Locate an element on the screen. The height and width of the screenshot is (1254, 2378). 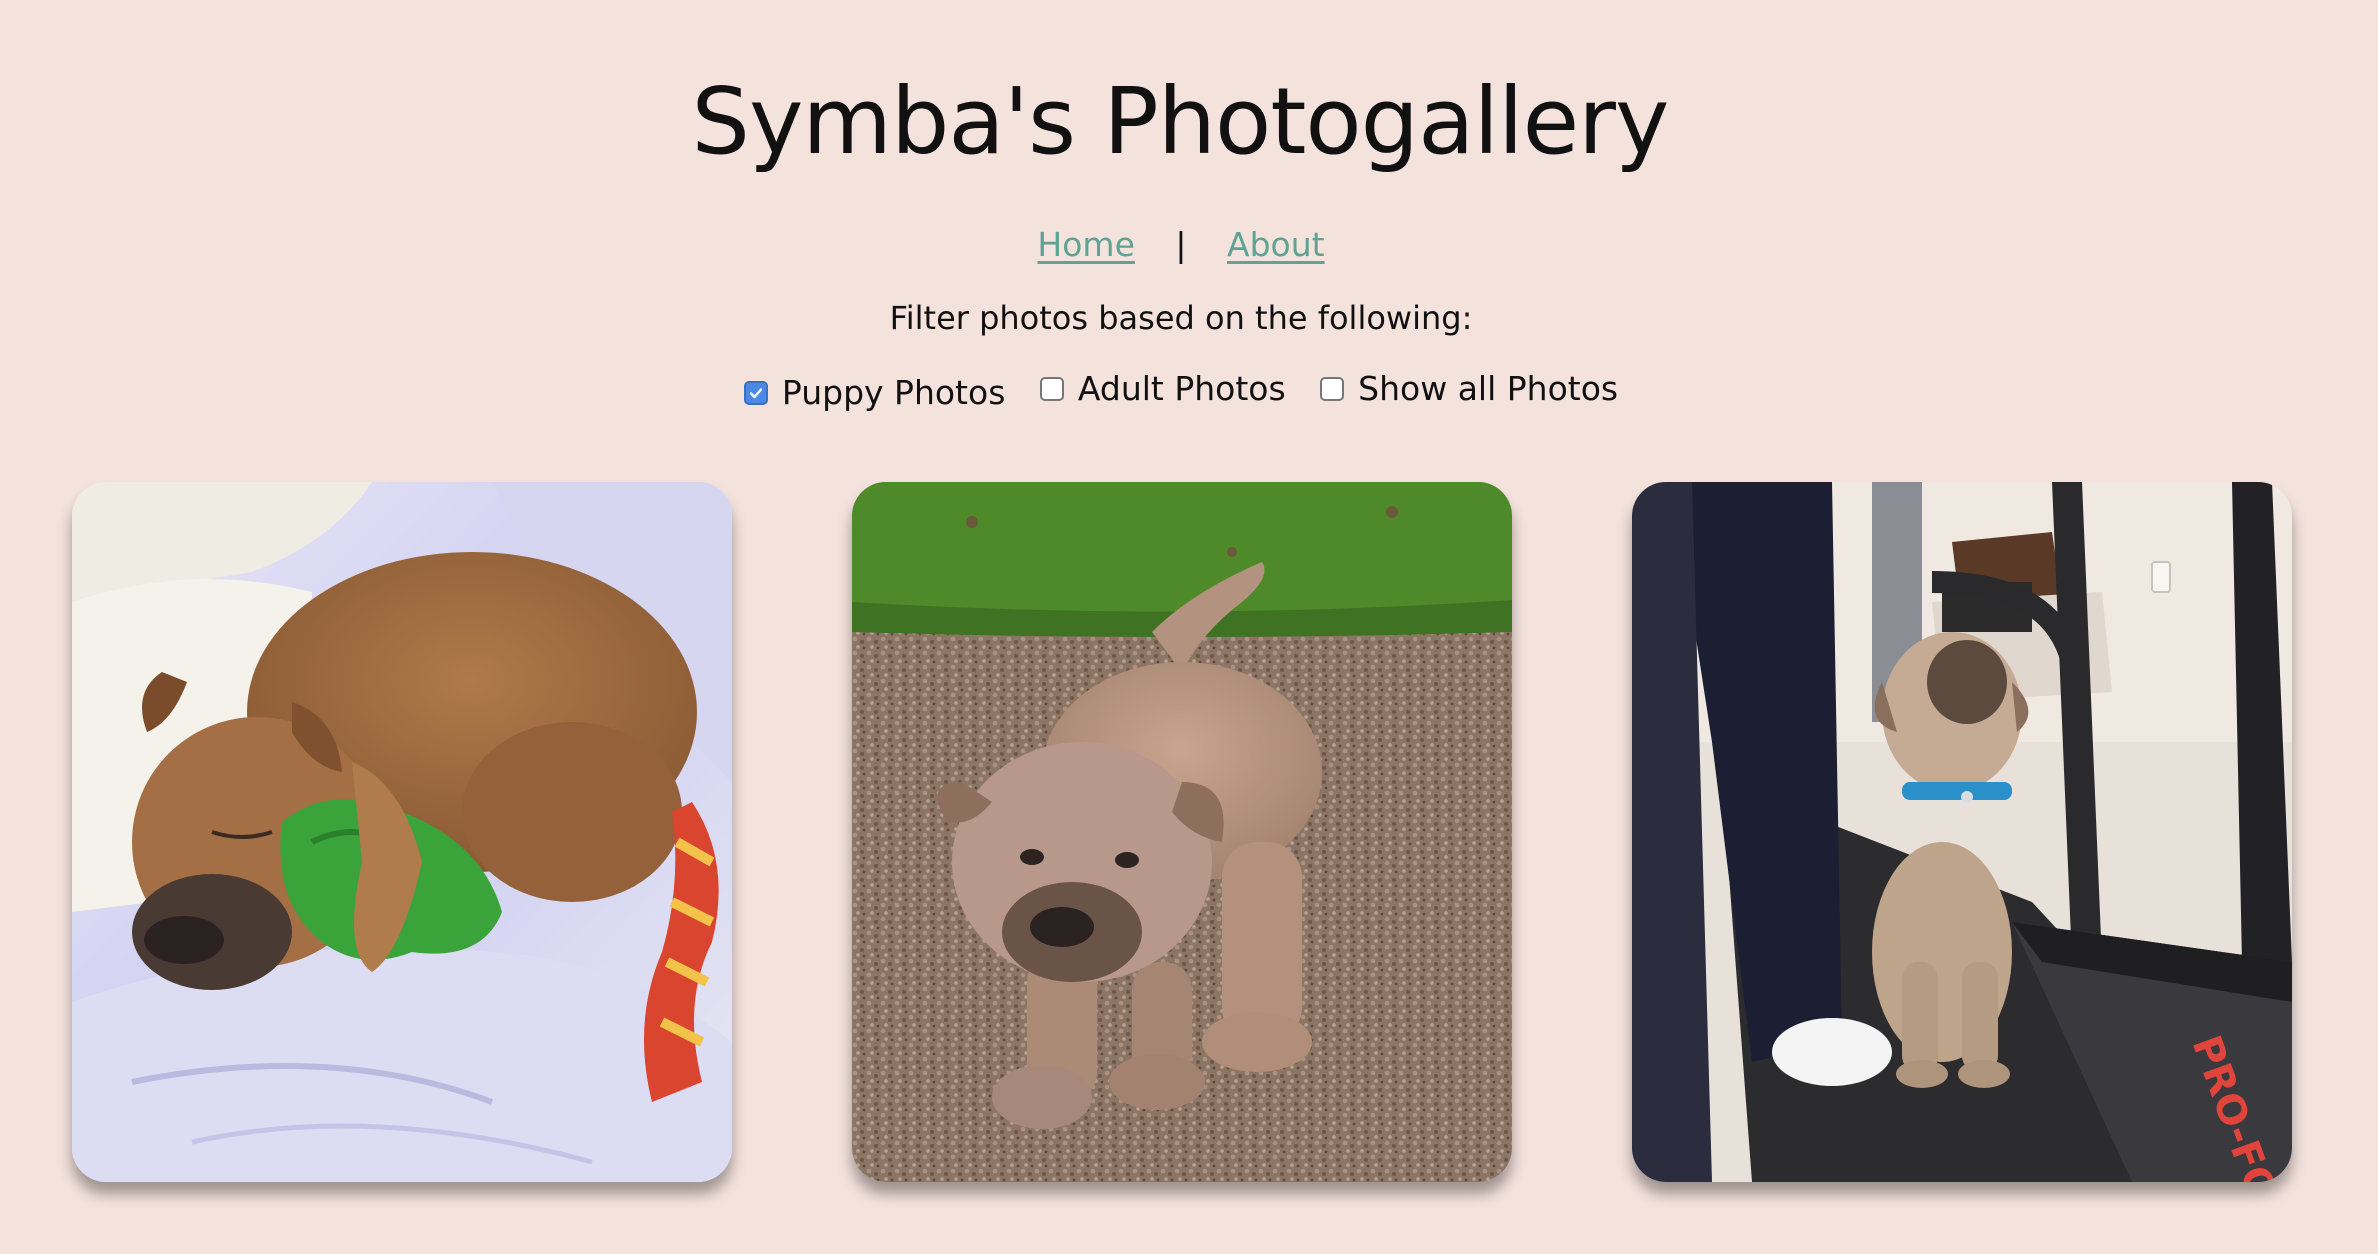
main-nav: Home | About is located at coordinates (1181, 245).